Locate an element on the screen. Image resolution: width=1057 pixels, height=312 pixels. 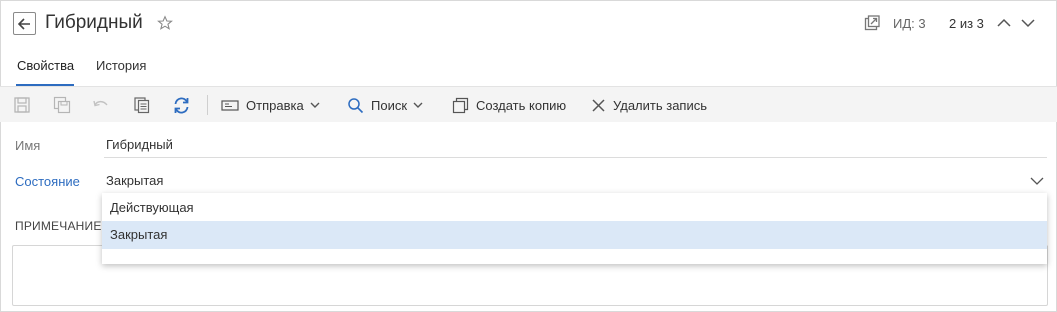
open-external-icon is located at coordinates (872, 23).